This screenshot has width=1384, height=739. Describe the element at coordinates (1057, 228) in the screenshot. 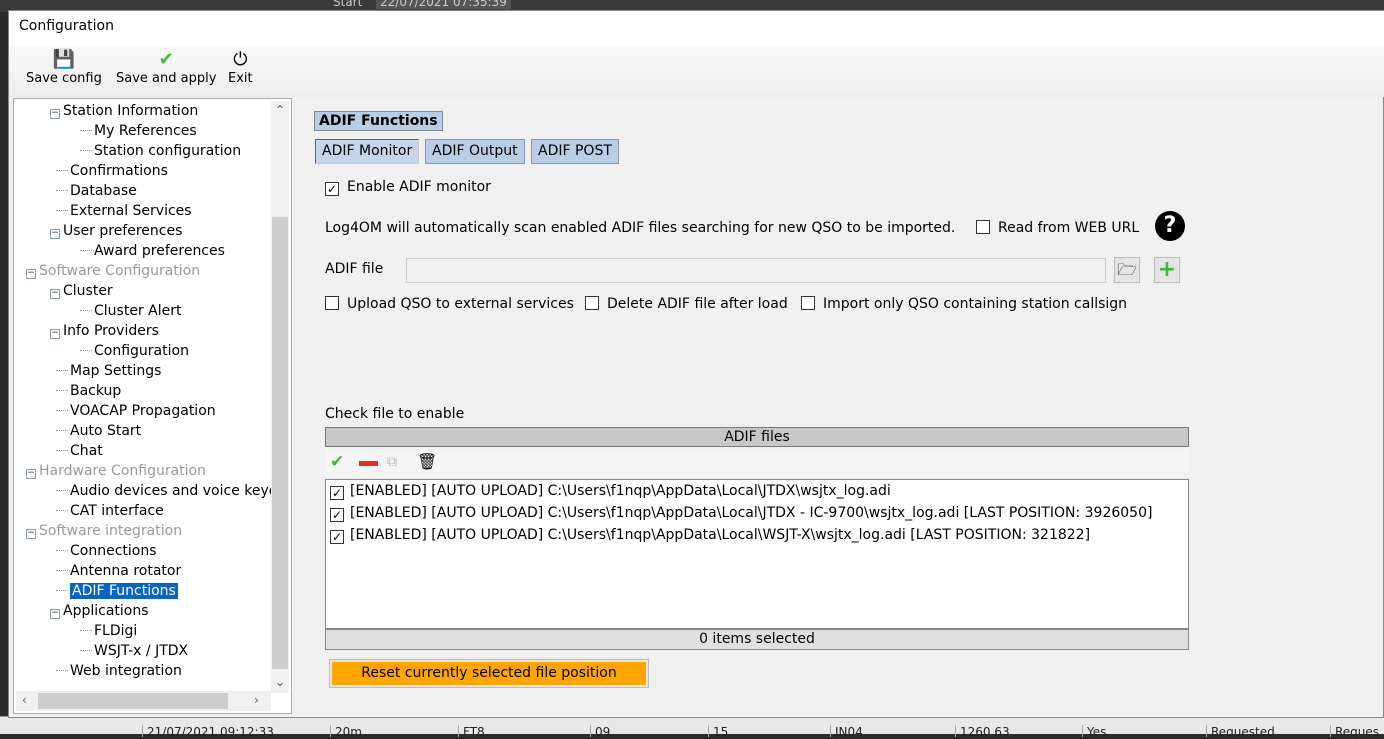

I see `read-from-web-url-checkbox: Read from WEB URL` at that location.